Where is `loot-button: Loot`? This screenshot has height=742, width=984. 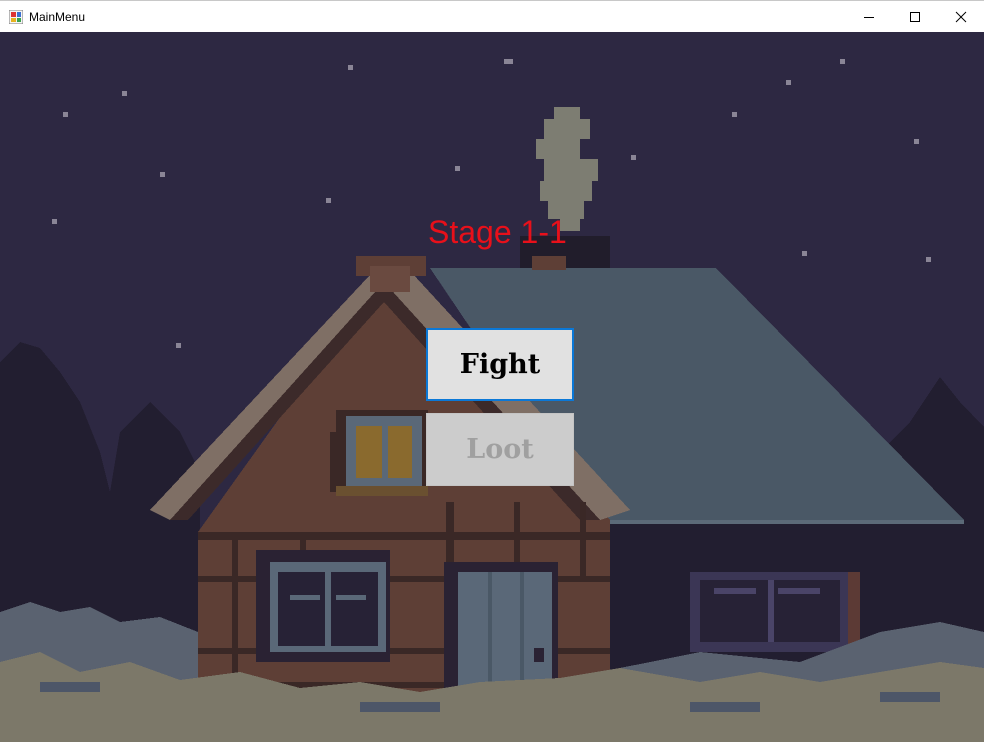
loot-button: Loot is located at coordinates (500, 449).